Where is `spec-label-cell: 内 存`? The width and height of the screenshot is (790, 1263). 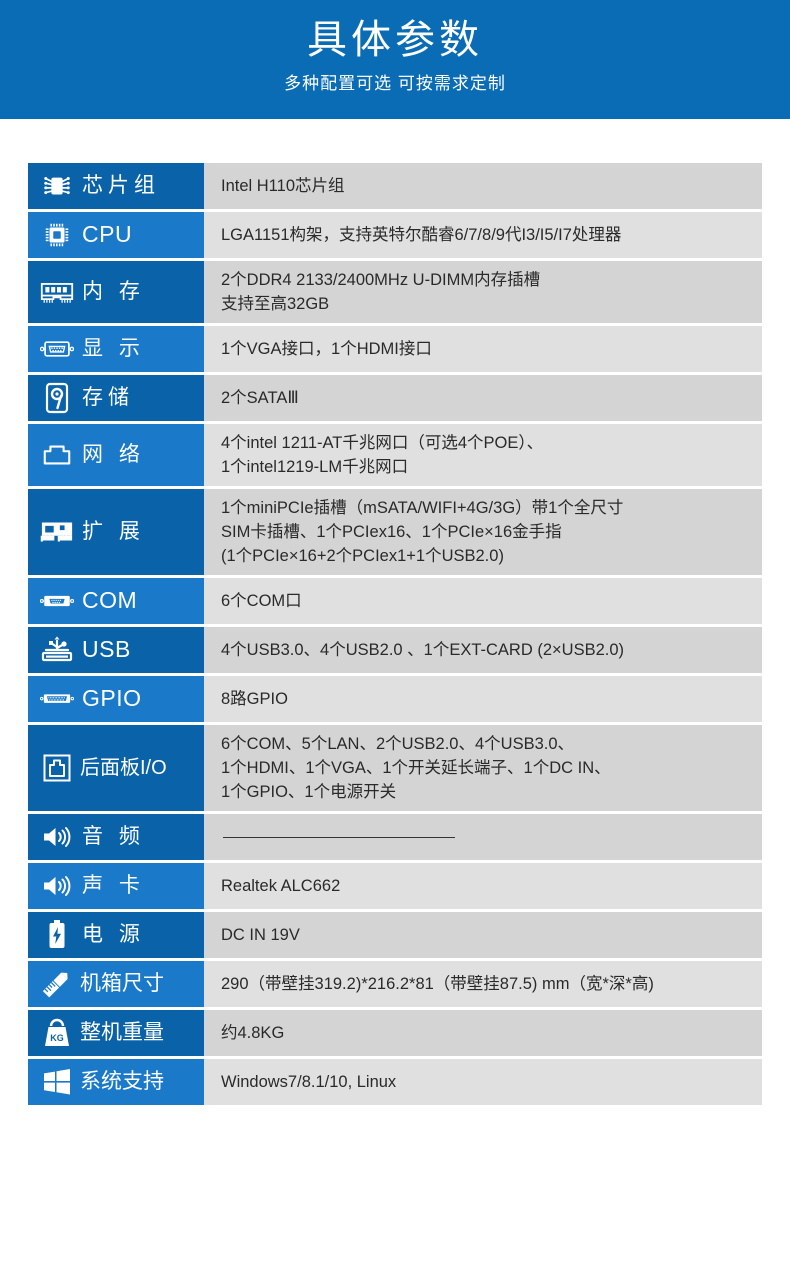 spec-label-cell: 内 存 is located at coordinates (116, 292).